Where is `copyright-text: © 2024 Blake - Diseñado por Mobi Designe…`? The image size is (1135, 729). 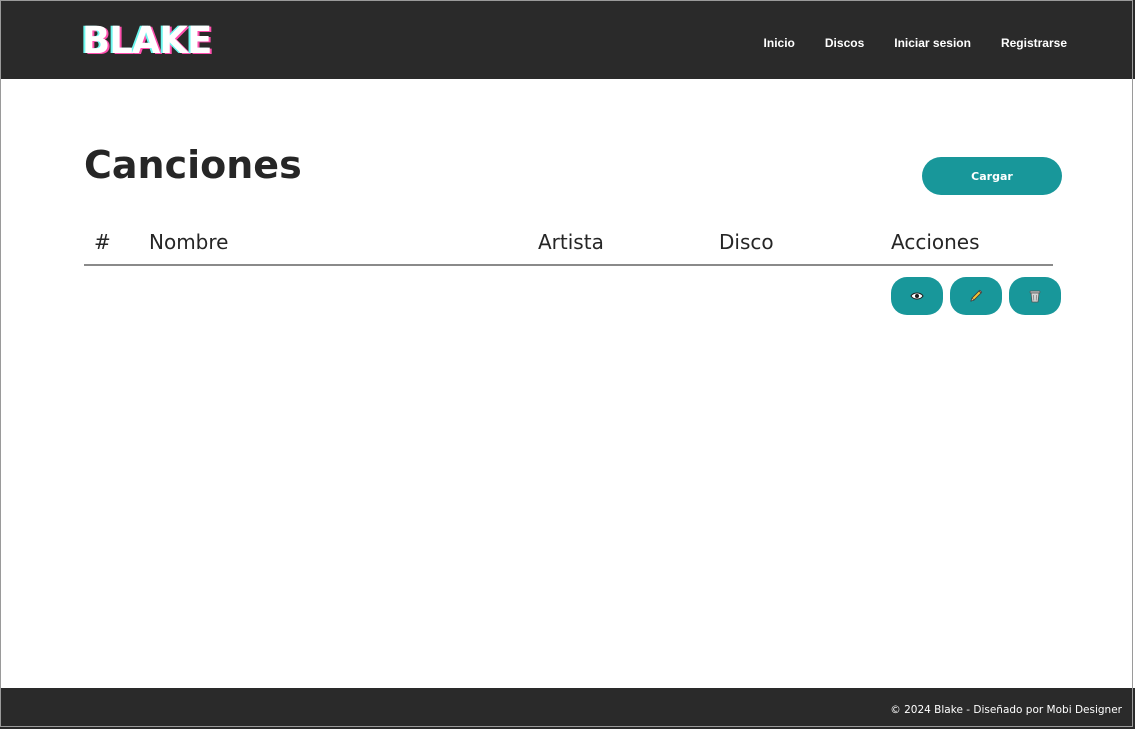
copyright-text: © 2024 Blake - Diseñado por Mobi Designe… is located at coordinates (1006, 710).